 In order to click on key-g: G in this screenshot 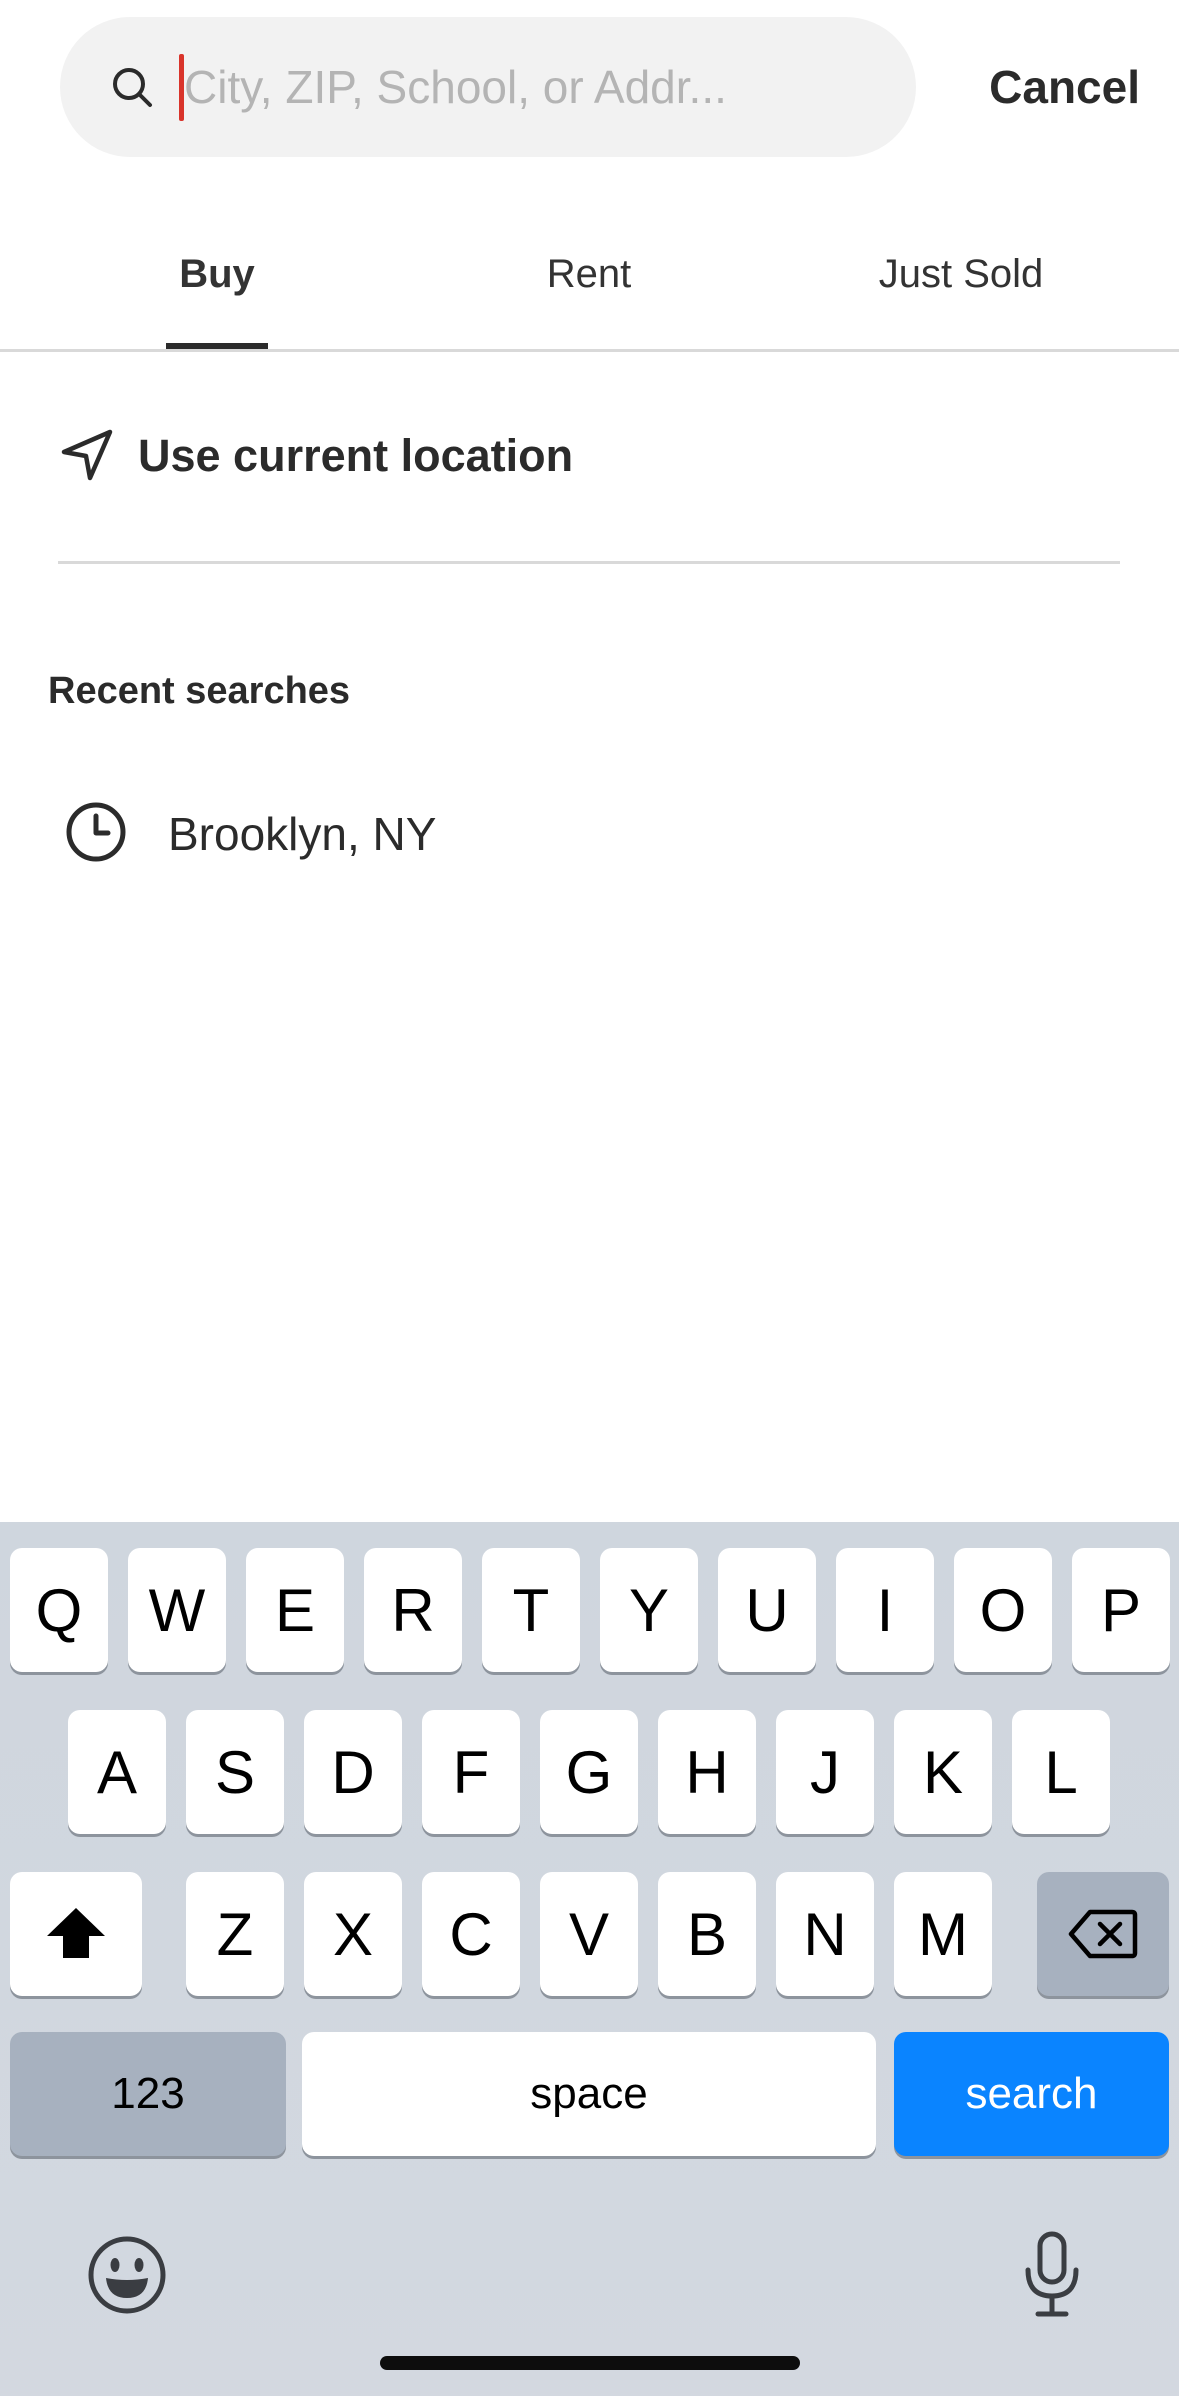, I will do `click(589, 1772)`.